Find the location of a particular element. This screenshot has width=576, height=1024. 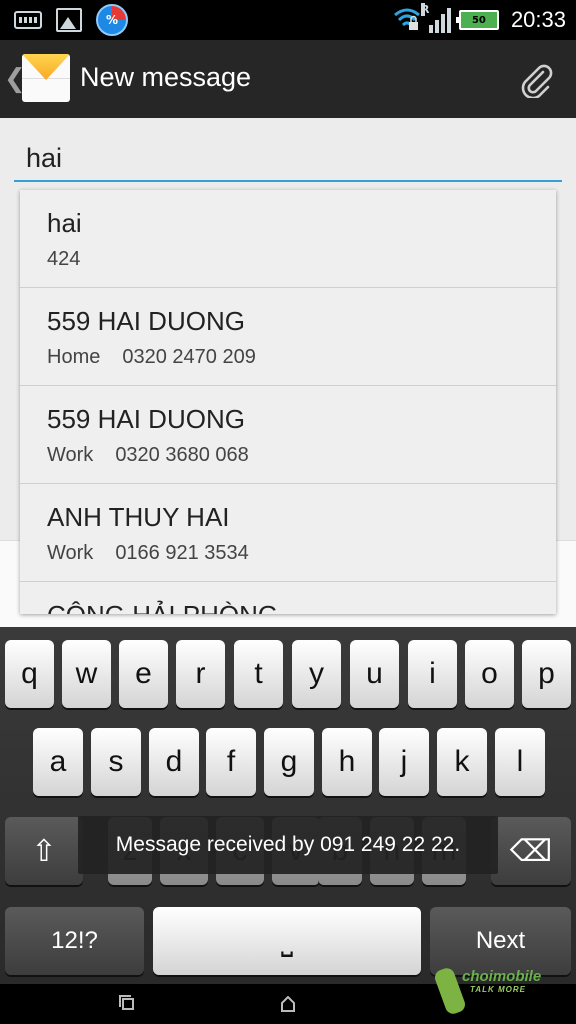

contact-detail: Work 0320 3680 068 is located at coordinates (148, 455).